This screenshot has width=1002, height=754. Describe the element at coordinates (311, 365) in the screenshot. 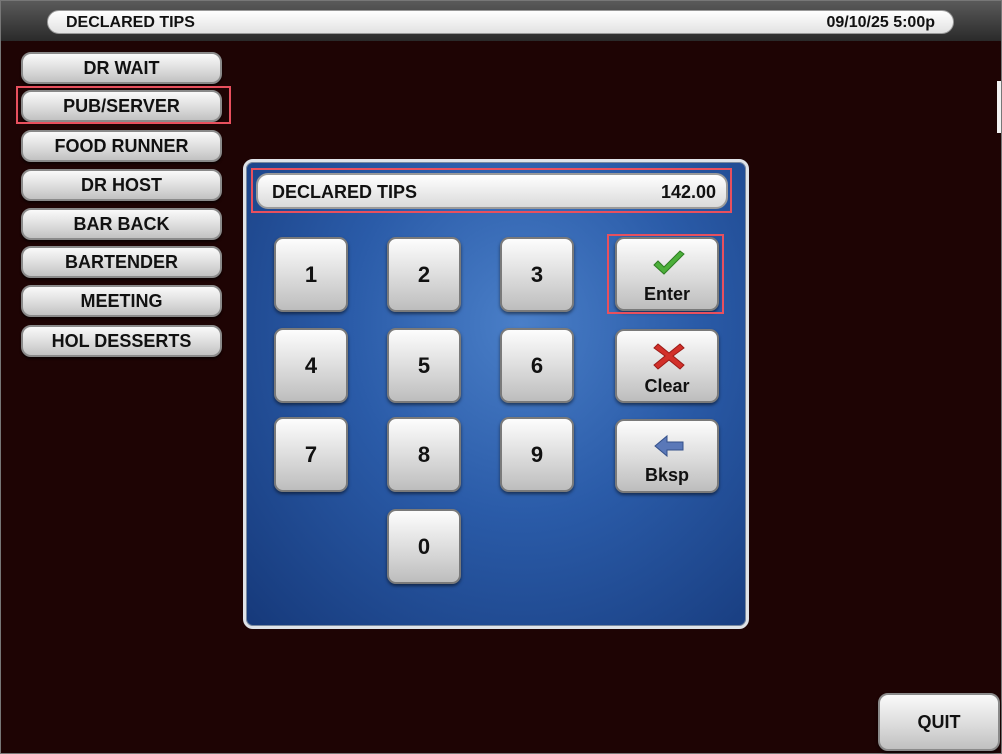

I see `key-4: 4` at that location.